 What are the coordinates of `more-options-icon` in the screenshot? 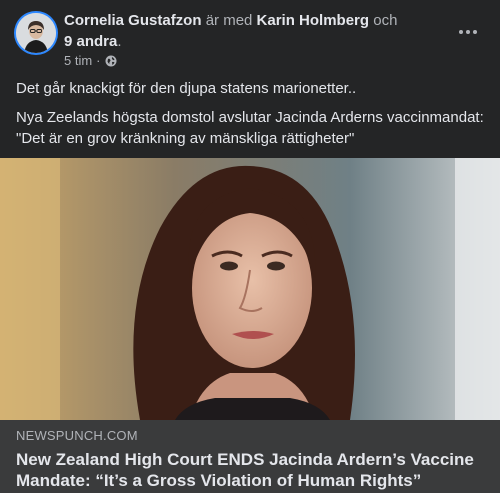 It's located at (468, 32).